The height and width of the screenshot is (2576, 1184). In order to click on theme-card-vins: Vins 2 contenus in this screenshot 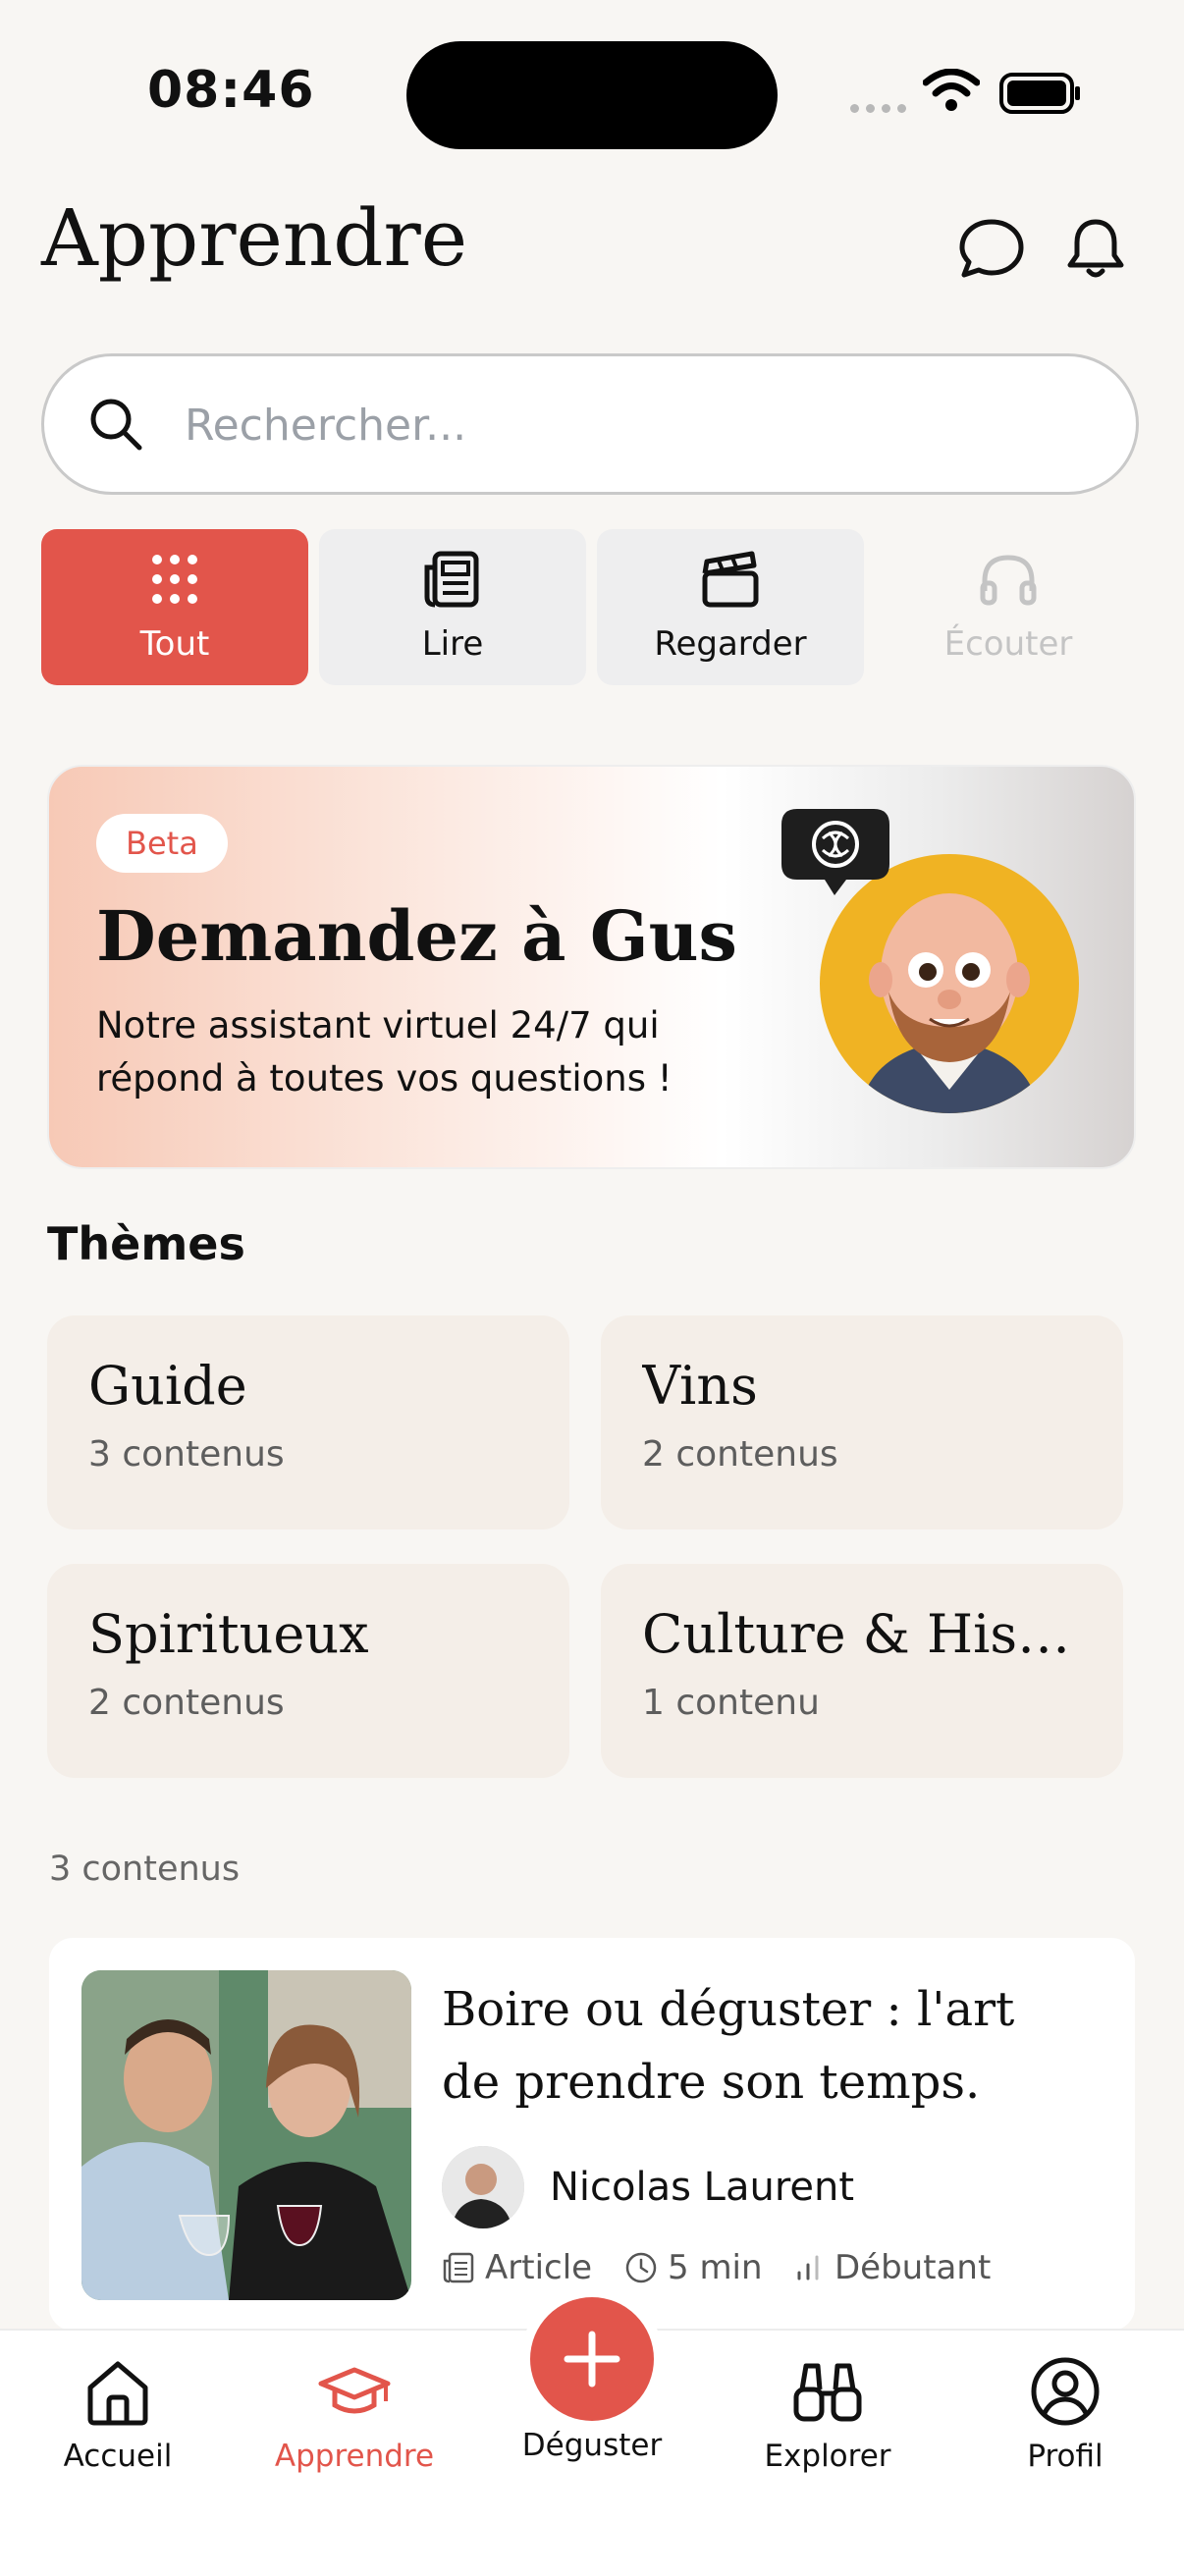, I will do `click(862, 1422)`.